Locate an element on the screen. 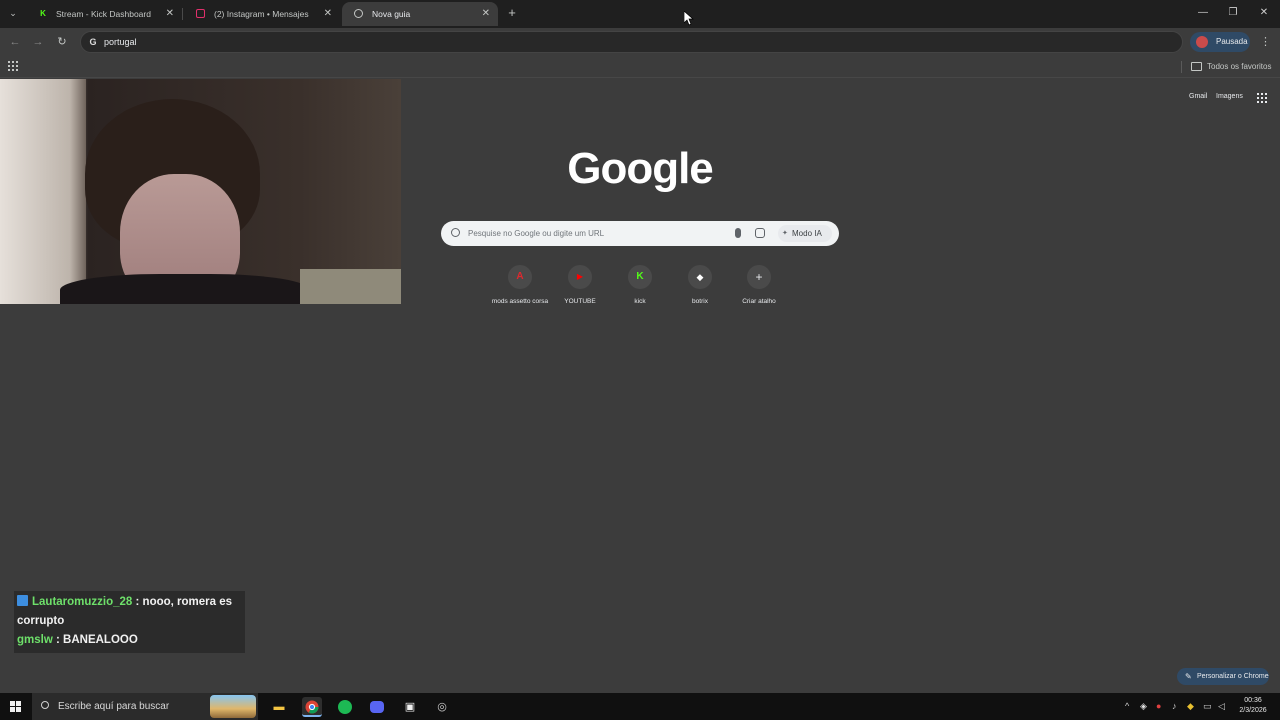 Image resolution: width=1280 pixels, height=720 pixels. volume-icon: ◁ is located at coordinates (1221, 706).